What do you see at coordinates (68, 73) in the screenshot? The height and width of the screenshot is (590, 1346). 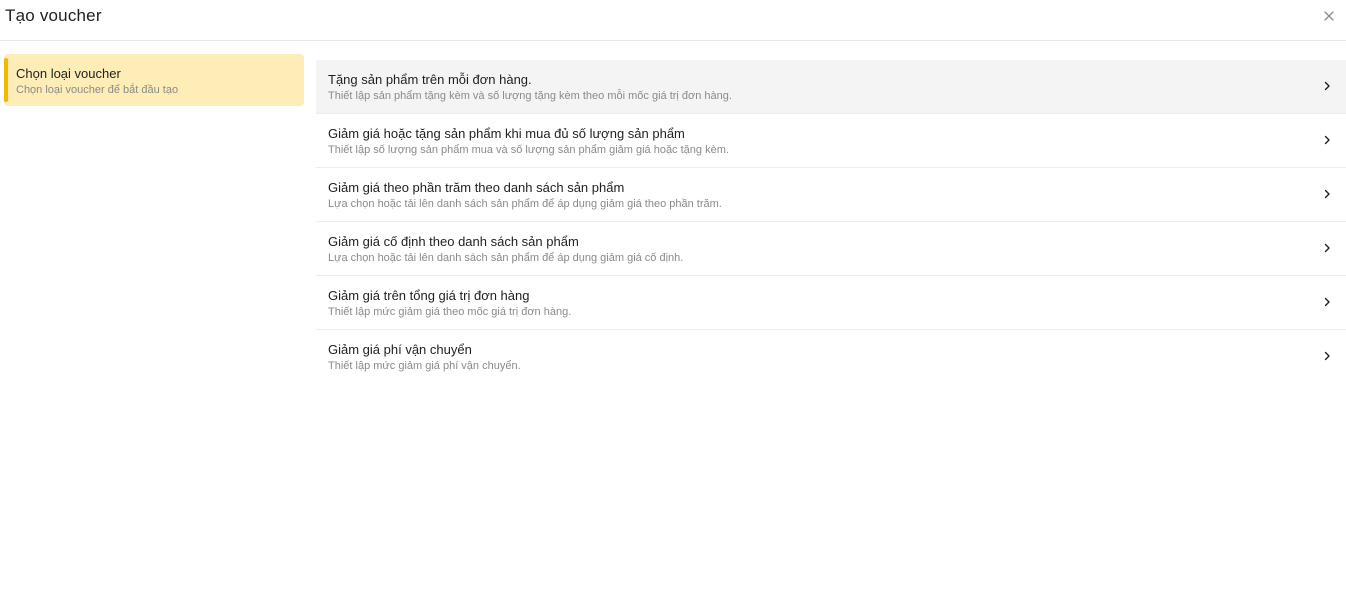 I see `step-title: Chọn loại voucher` at bounding box center [68, 73].